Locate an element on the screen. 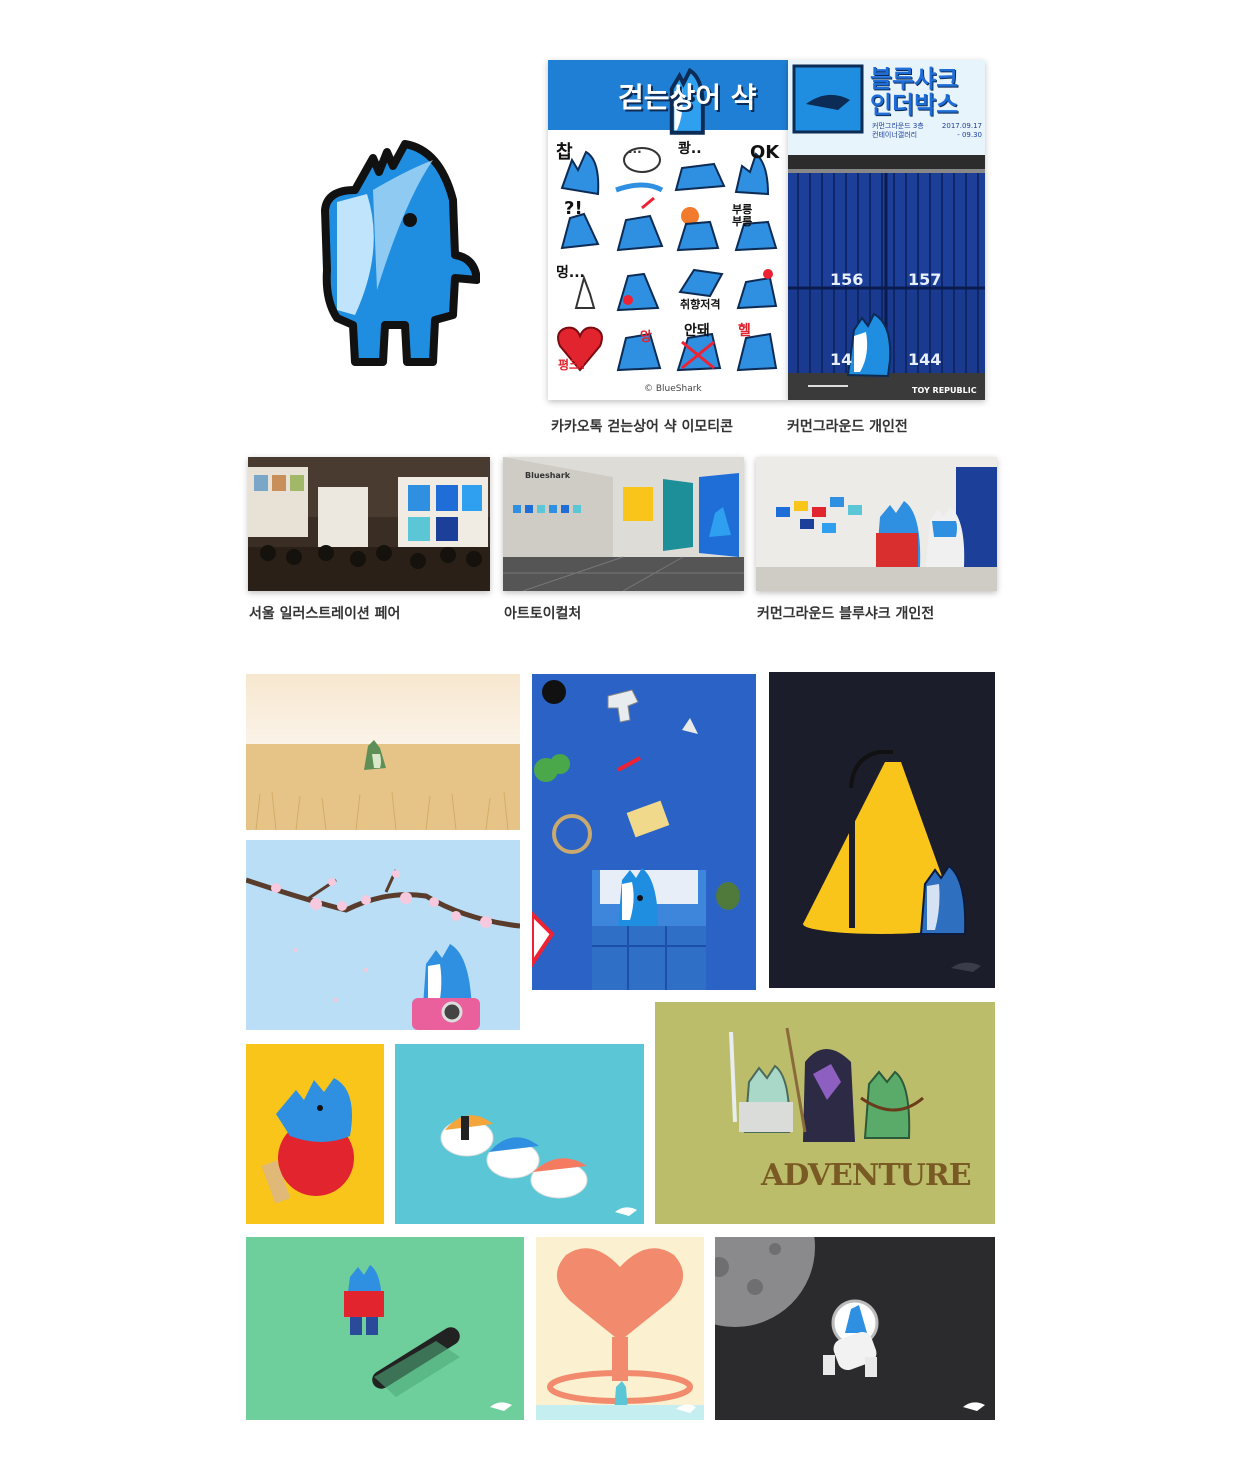  illustration-astronaut is located at coordinates (855, 1328).